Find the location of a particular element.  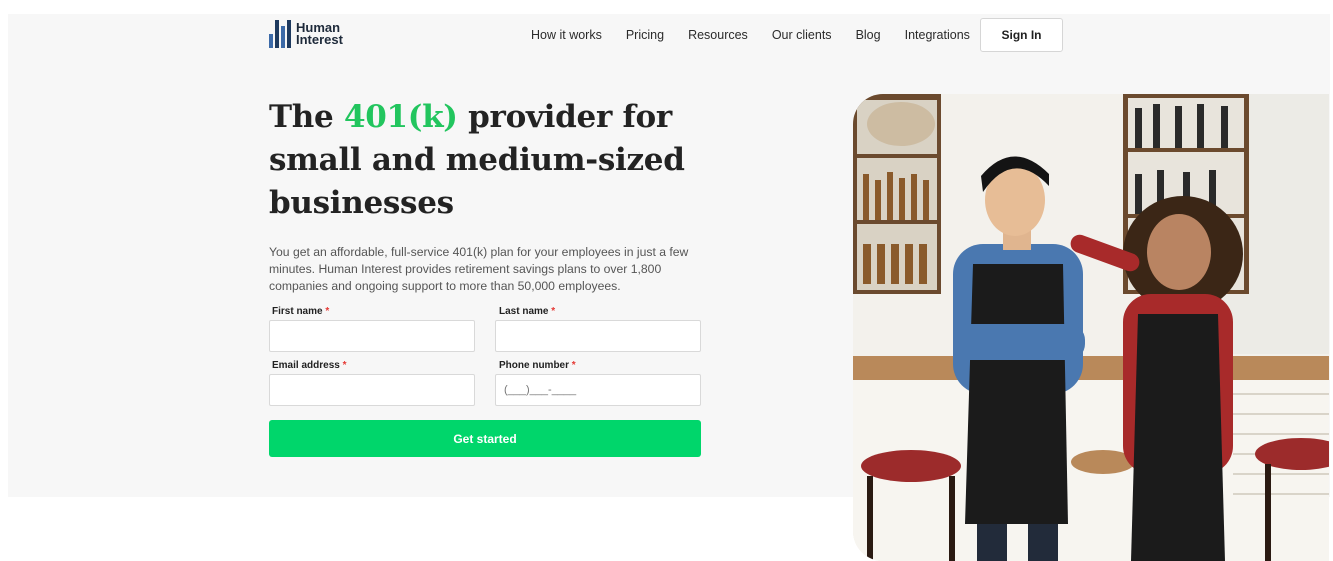

phone-label-text: Phone number is located at coordinates (534, 365).